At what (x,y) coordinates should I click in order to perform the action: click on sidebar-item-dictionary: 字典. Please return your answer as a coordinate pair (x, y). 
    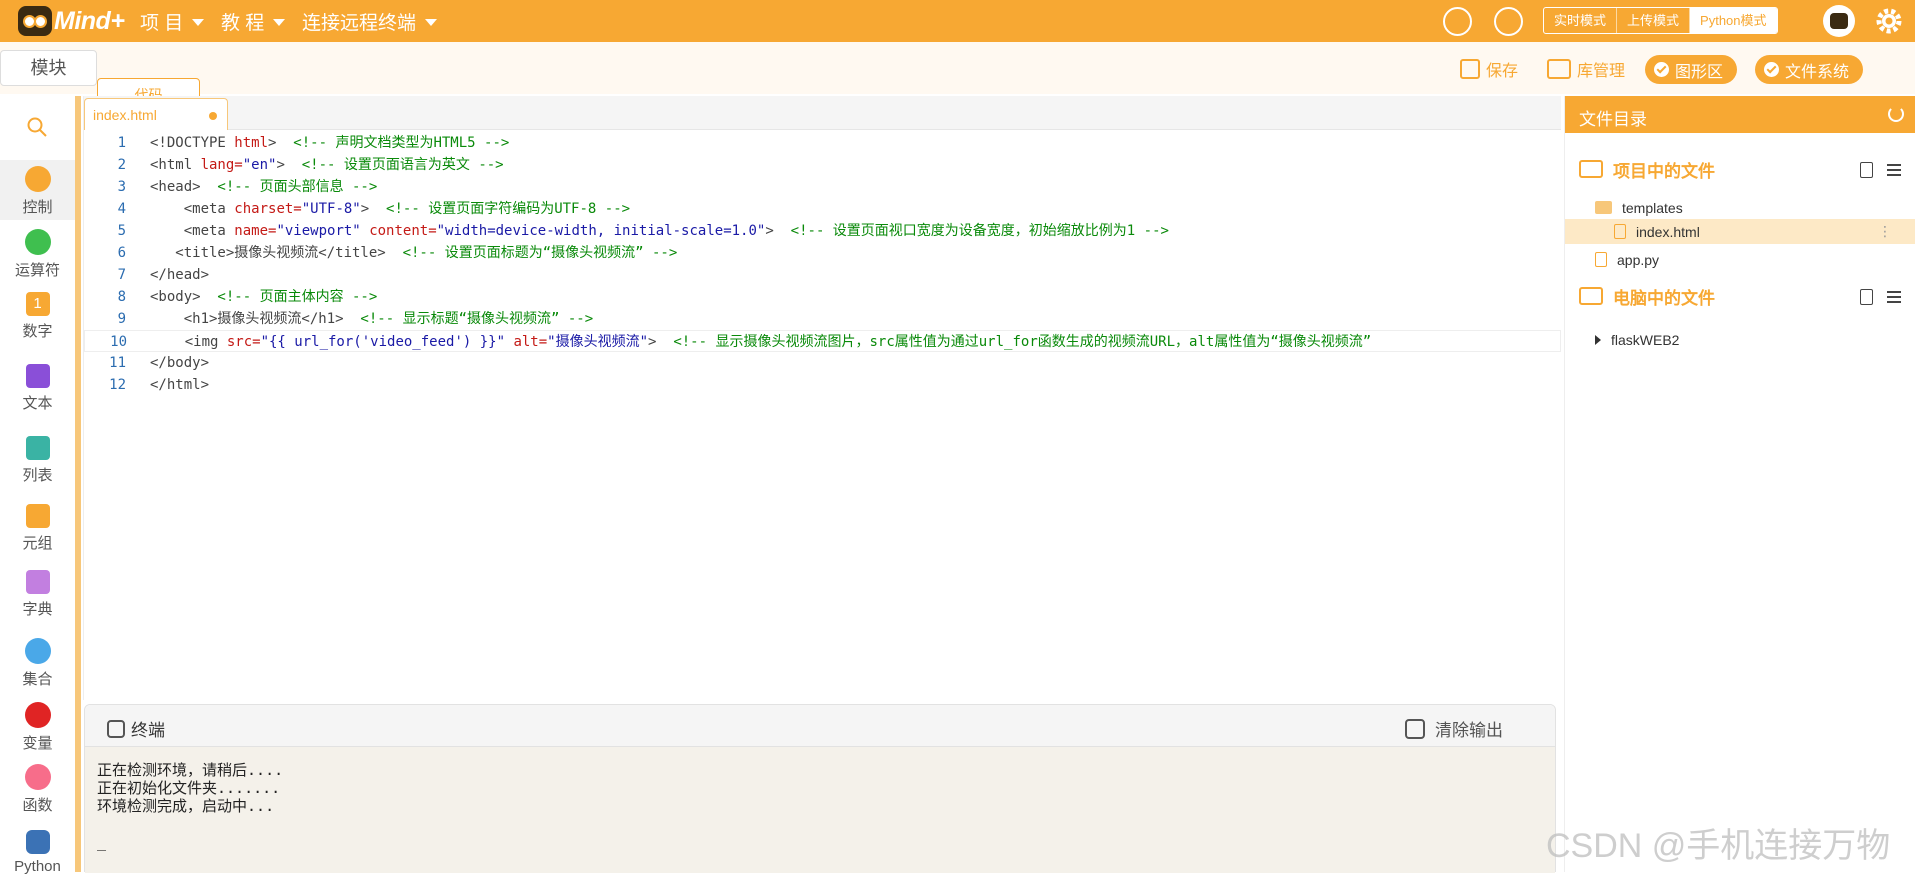
    Looking at the image, I should click on (37, 594).